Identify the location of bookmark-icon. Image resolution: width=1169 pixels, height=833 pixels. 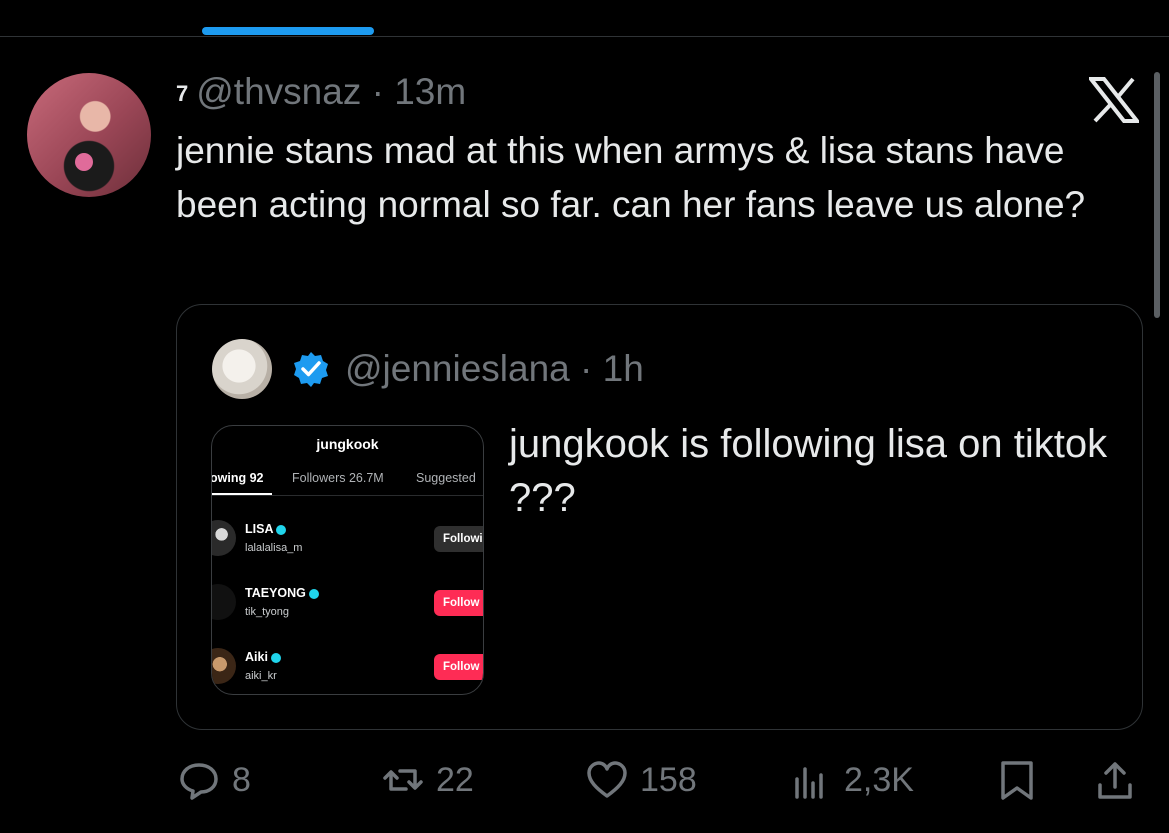
(1017, 780).